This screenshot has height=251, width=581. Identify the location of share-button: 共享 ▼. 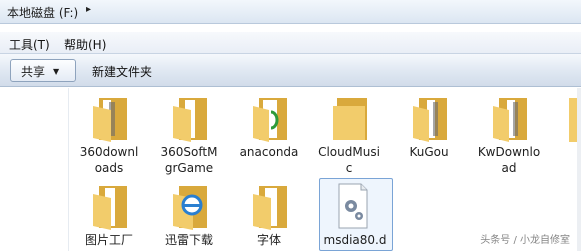
(43, 70).